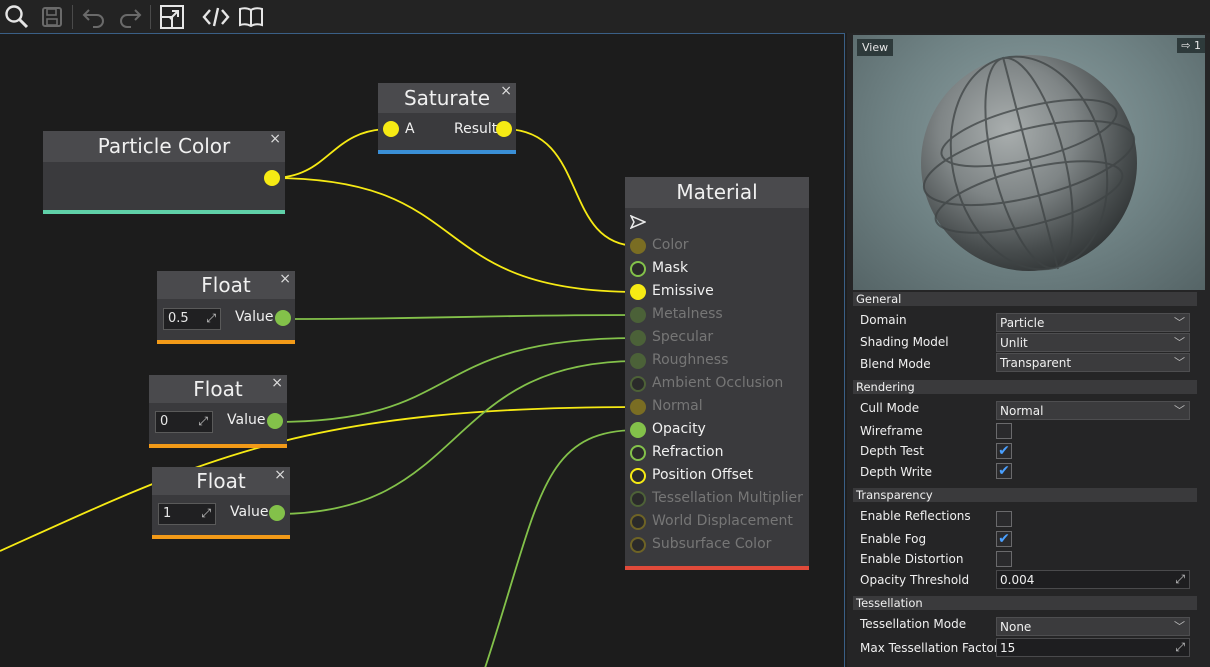 This screenshot has height=667, width=1210. Describe the element at coordinates (561, 548) in the screenshot. I see `wire-offscreen-to-opacity` at that location.